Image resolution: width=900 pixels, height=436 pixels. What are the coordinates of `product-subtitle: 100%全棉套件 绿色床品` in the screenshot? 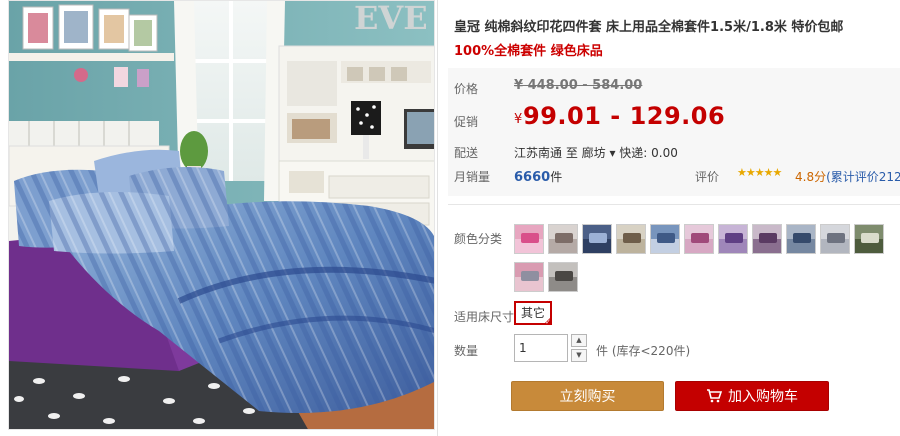 It's located at (528, 51).